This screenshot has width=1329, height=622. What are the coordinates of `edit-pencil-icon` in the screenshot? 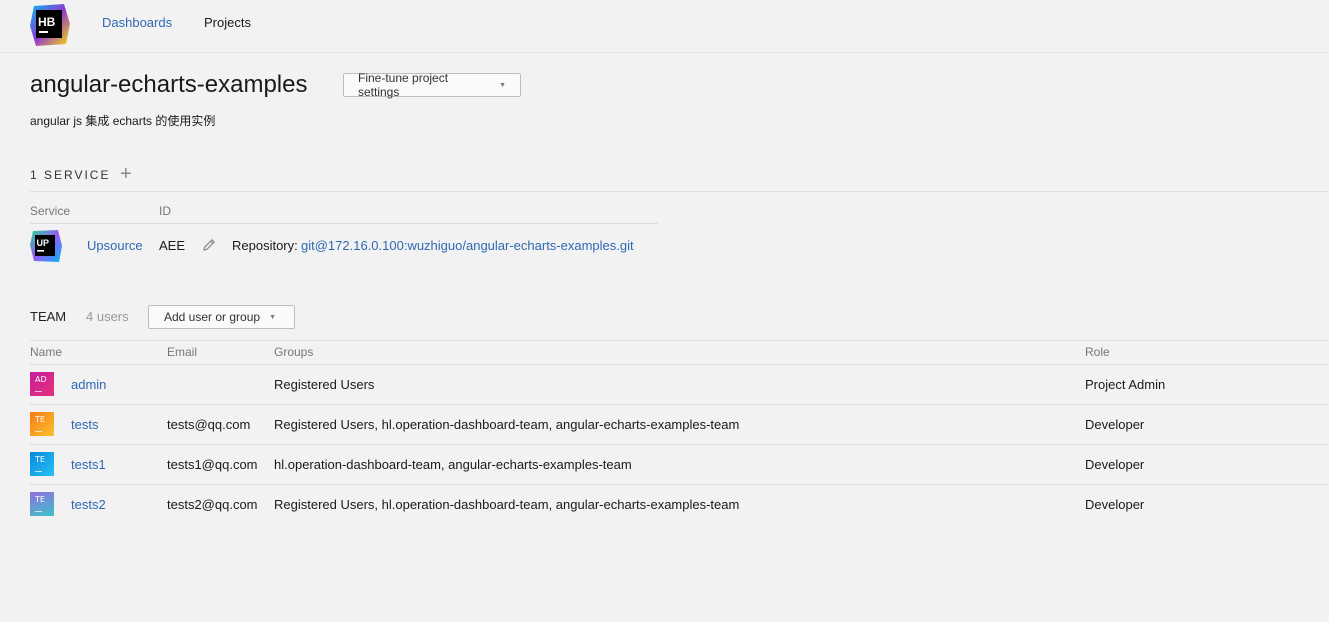 It's located at (209, 245).